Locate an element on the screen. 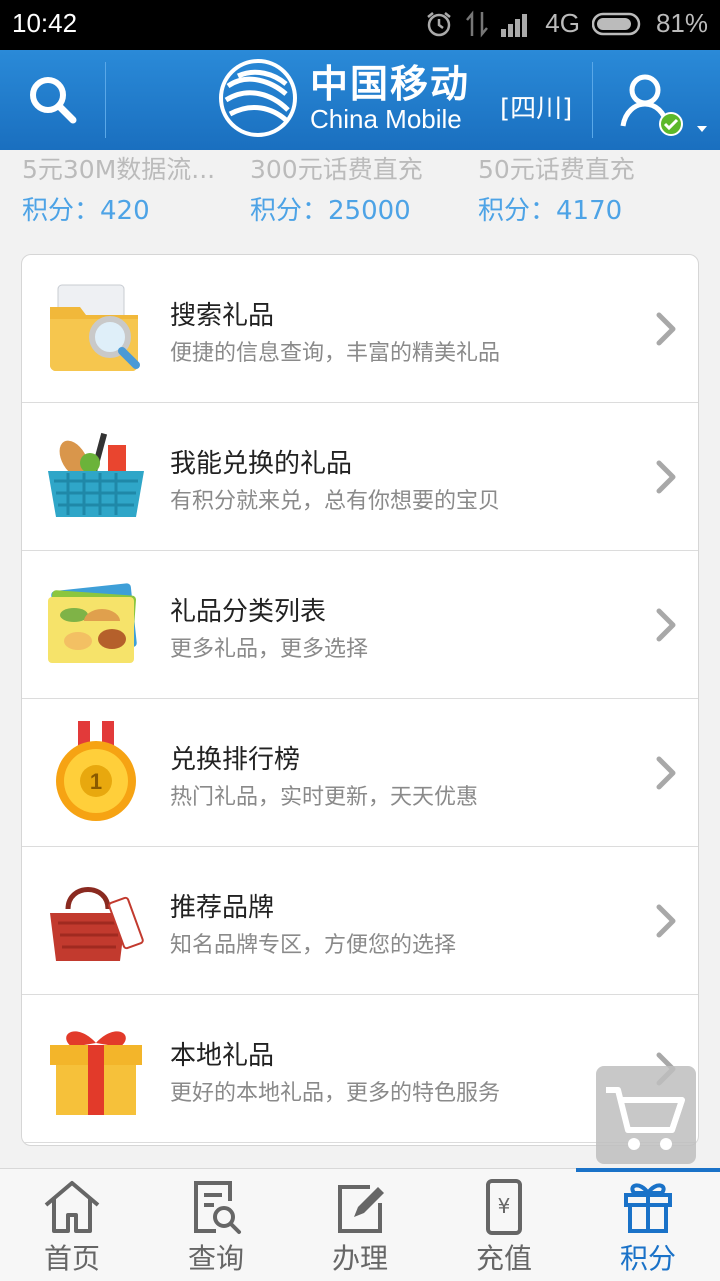  shopping-cart-button is located at coordinates (646, 1115).